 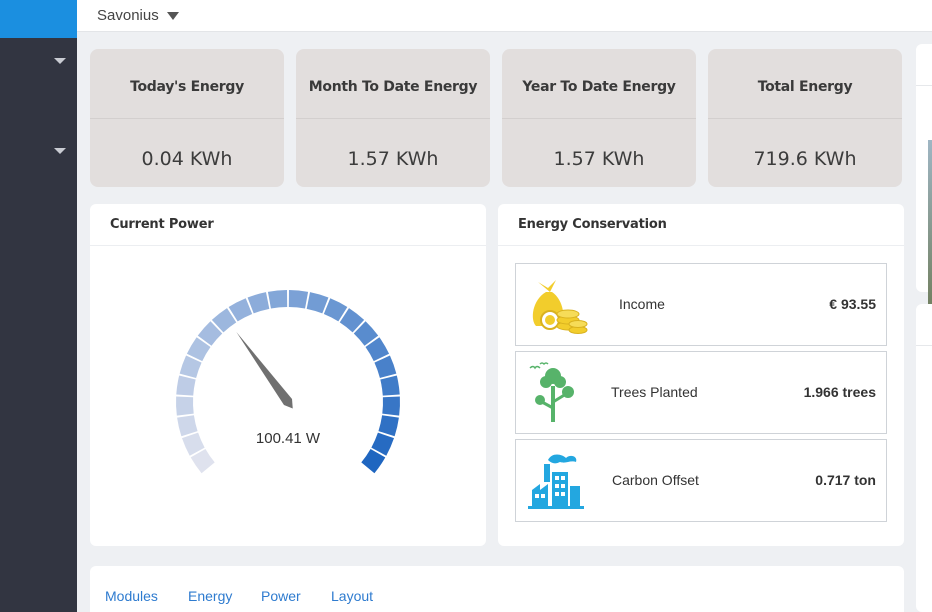 I want to click on conservation-value: 1.966 trees, so click(x=839, y=392).